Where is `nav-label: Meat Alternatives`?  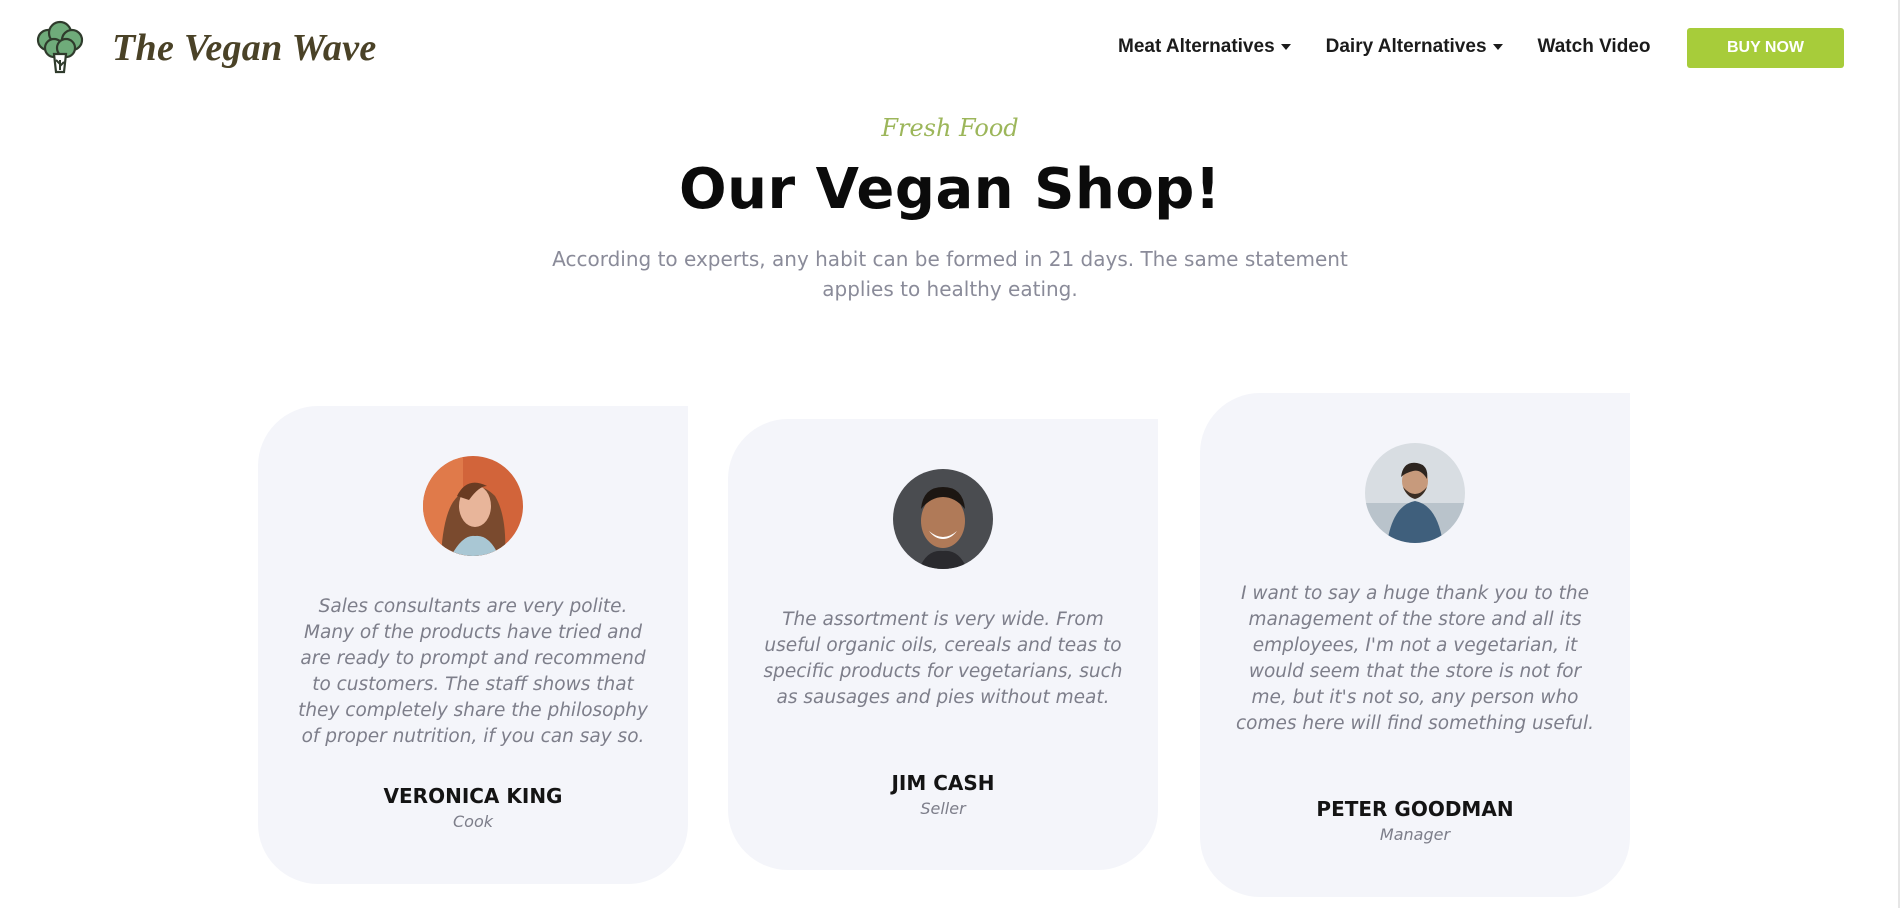 nav-label: Meat Alternatives is located at coordinates (1196, 46).